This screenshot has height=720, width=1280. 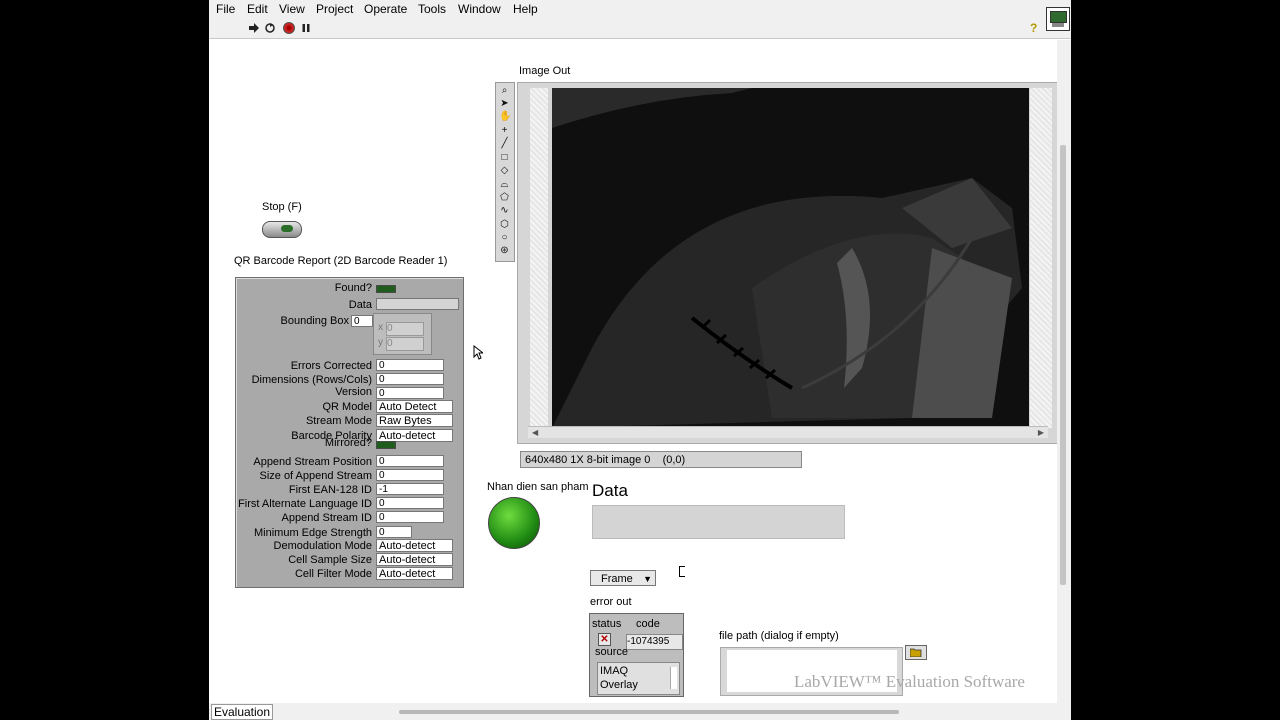 I want to click on image-out-label: Image Out, so click(x=545, y=71).